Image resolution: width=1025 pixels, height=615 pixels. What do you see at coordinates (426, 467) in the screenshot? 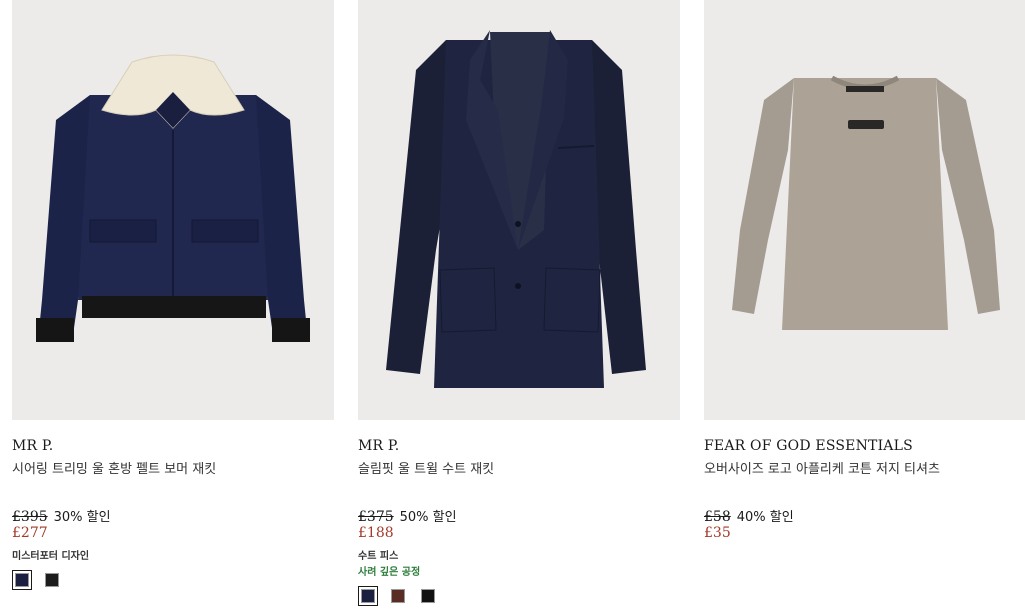
I see `product-name: 슬림핏 울 트윌 수트 재킷` at bounding box center [426, 467].